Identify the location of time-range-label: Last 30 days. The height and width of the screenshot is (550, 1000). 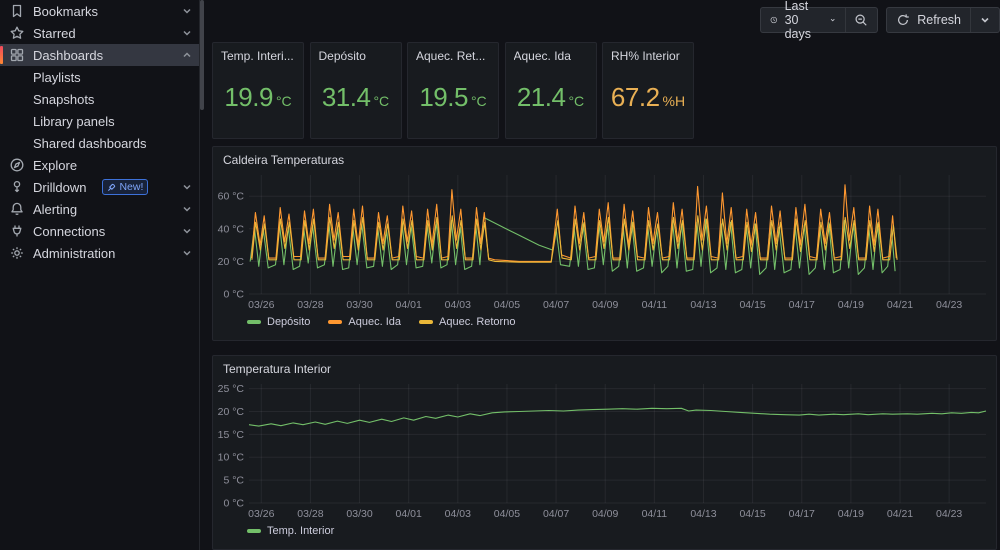
(798, 20).